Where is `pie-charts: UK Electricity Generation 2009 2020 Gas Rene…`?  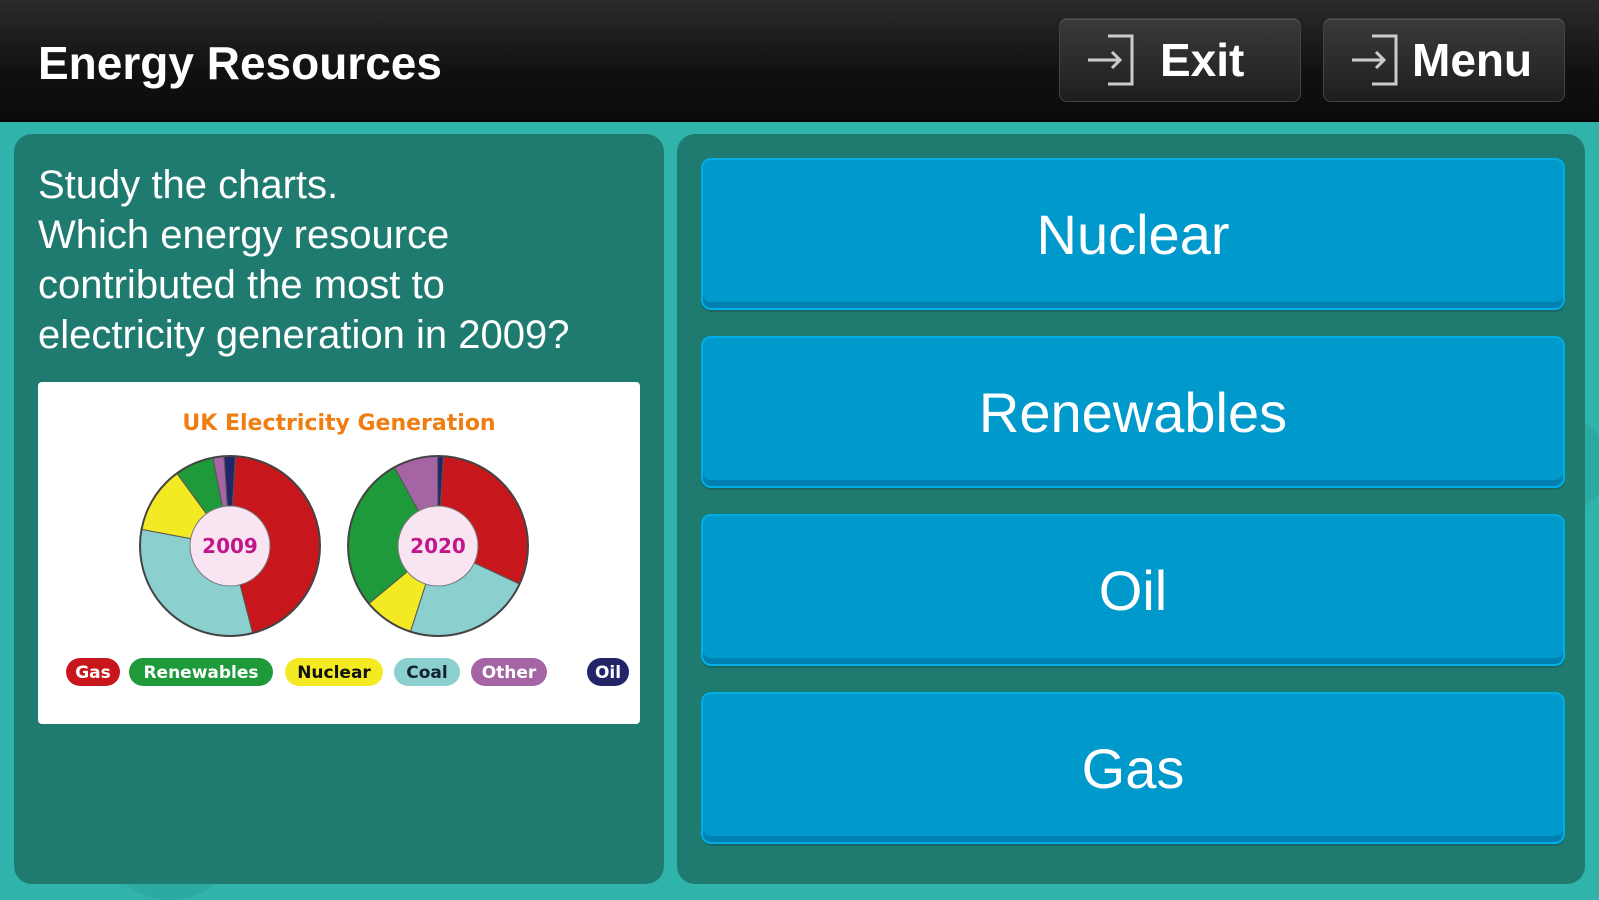
pie-charts: UK Electricity Generation 2009 2020 Gas Rene… is located at coordinates (347, 548).